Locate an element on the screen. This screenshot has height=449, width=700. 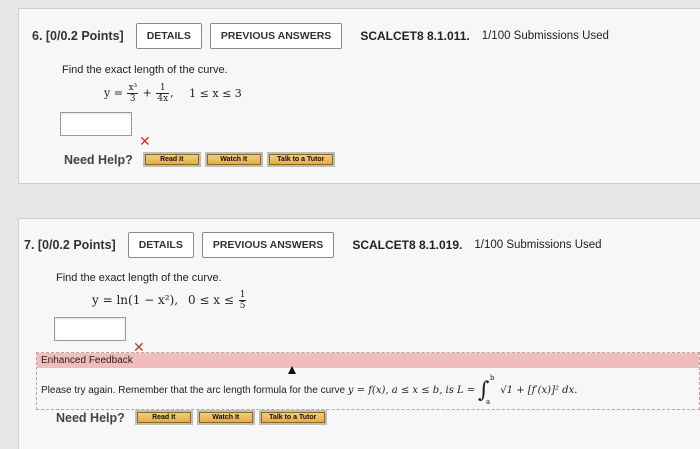
fraction-x-cubed-over-3: x³ 3 is located at coordinates (133, 93).